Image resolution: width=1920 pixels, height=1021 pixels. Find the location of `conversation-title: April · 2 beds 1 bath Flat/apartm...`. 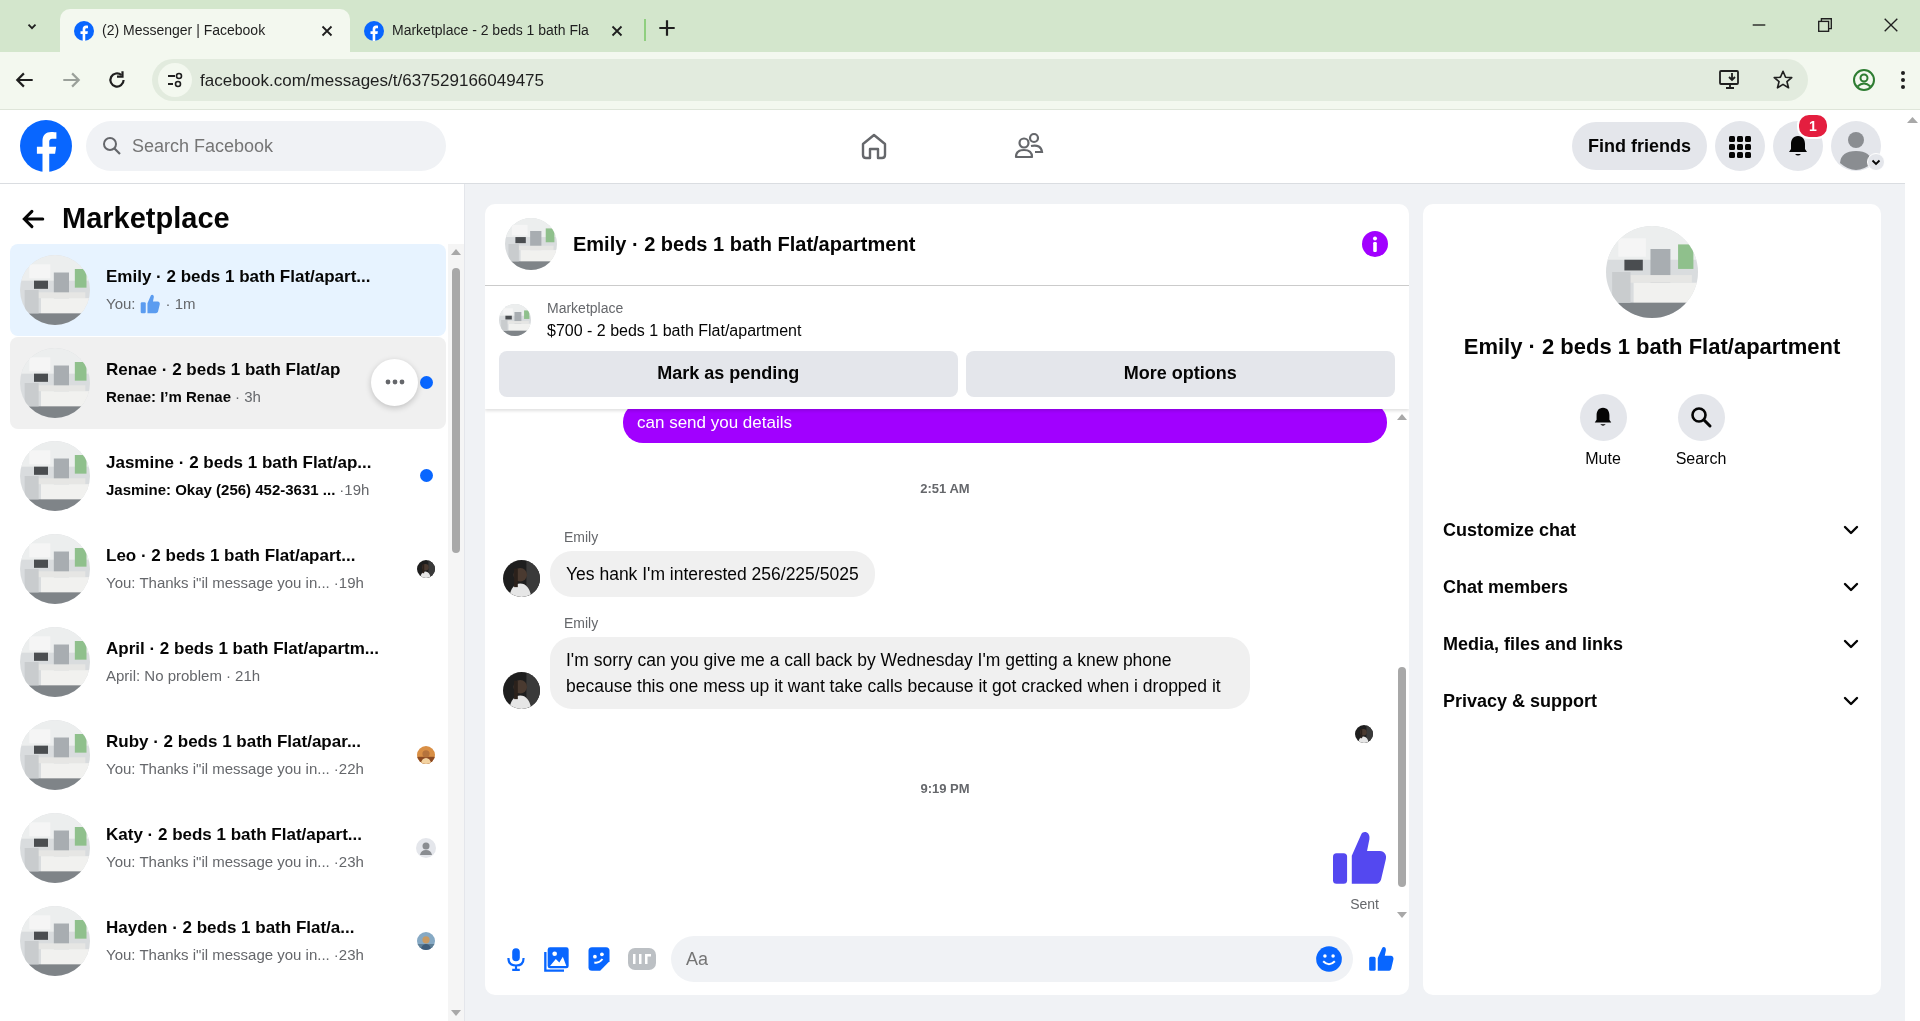

conversation-title: April · 2 beds 1 bath Flat/apartm... is located at coordinates (243, 648).